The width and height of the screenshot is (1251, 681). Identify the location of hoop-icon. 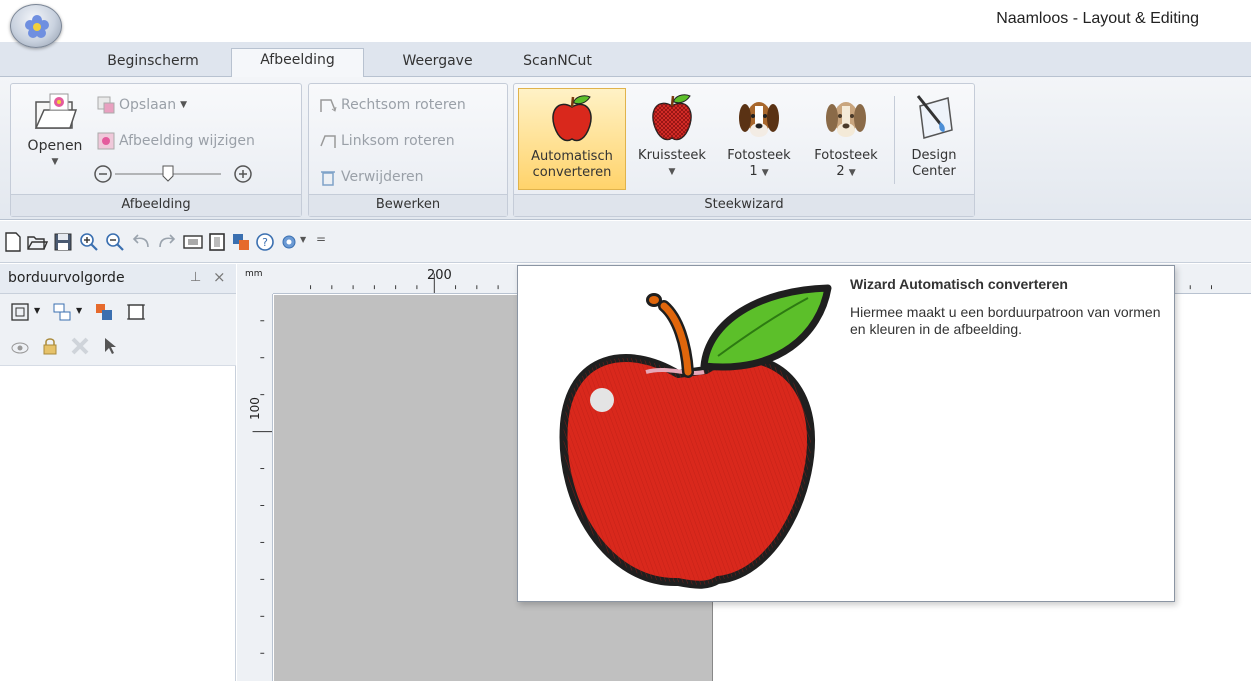
(217, 242).